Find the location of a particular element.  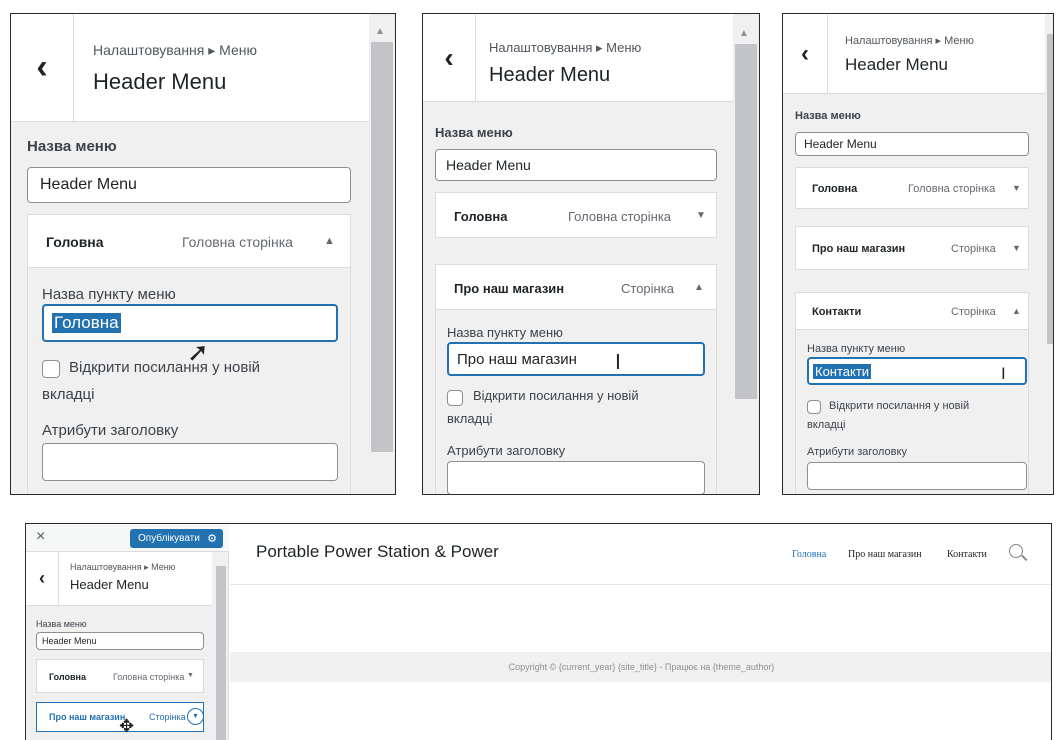

item-name-value: Головна is located at coordinates (86, 323).